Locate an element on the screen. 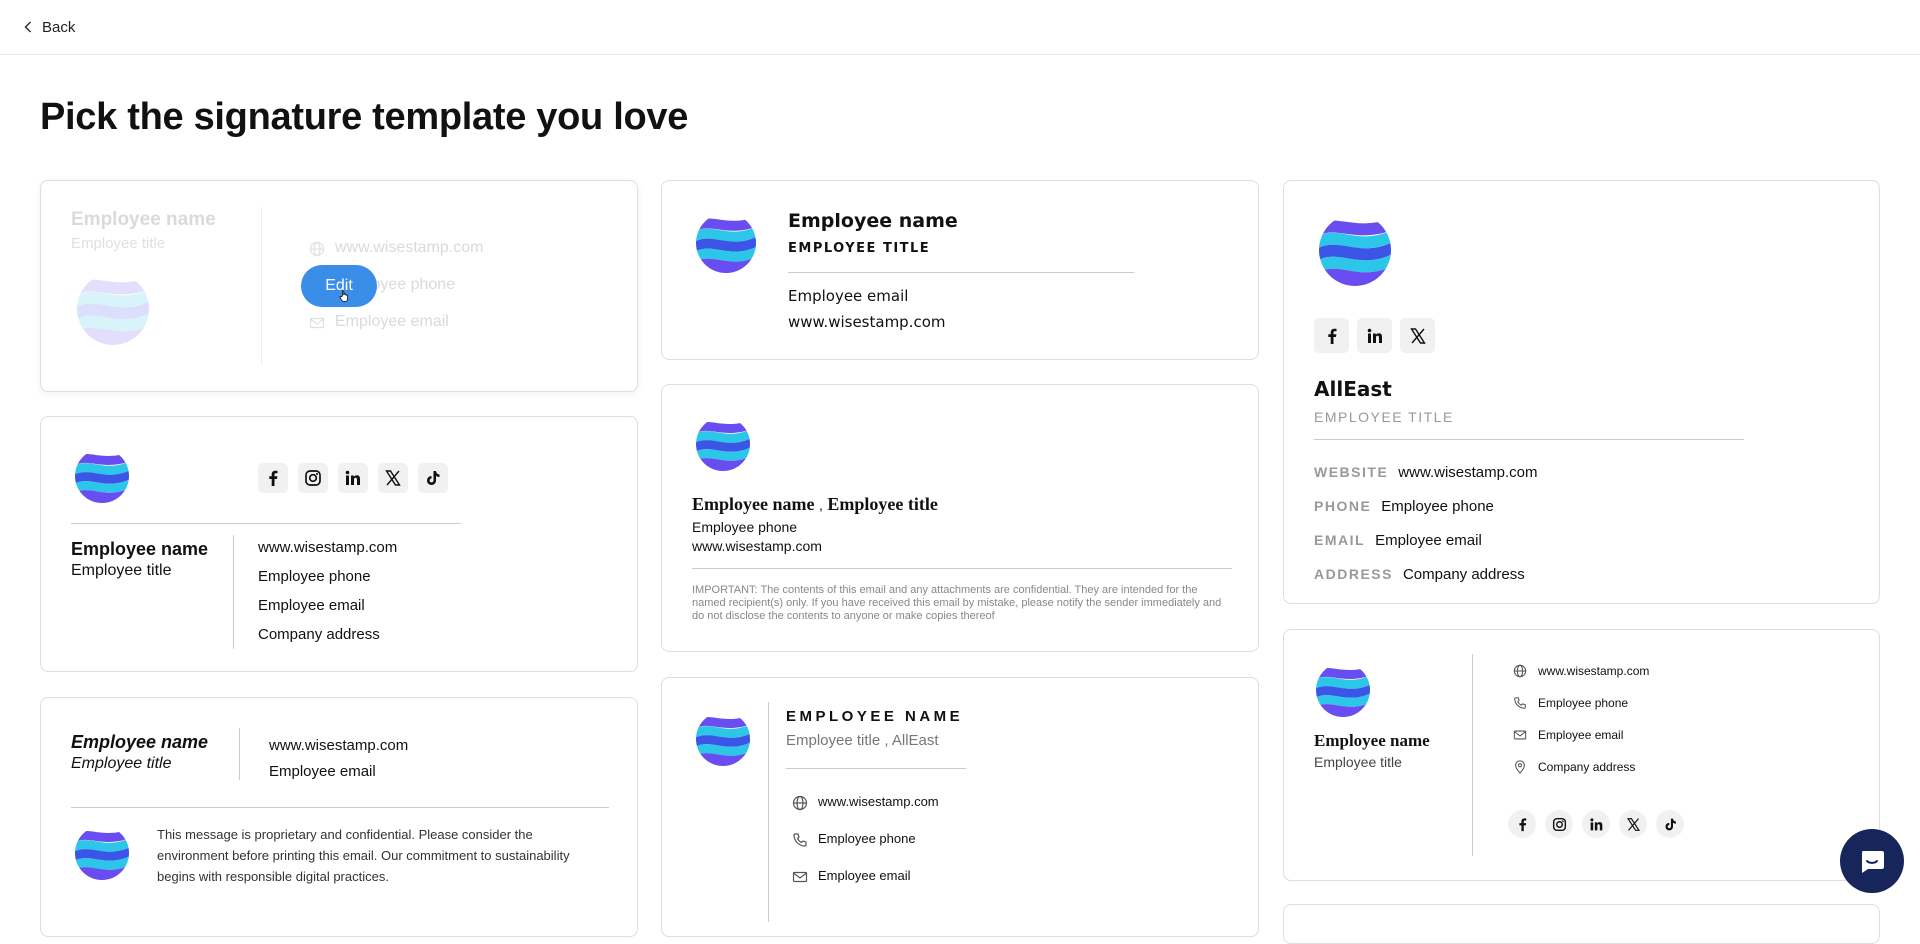 This screenshot has height=944, width=1920. t5-phone: Employee phone is located at coordinates (745, 527).